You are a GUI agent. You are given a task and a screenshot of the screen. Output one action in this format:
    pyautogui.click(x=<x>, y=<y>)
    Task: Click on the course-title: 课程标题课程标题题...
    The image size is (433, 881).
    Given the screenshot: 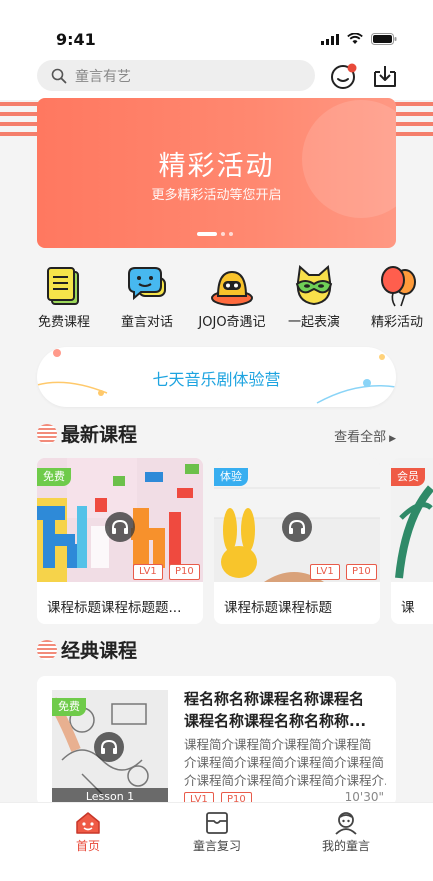 What is the action you would take?
    pyautogui.click(x=114, y=608)
    